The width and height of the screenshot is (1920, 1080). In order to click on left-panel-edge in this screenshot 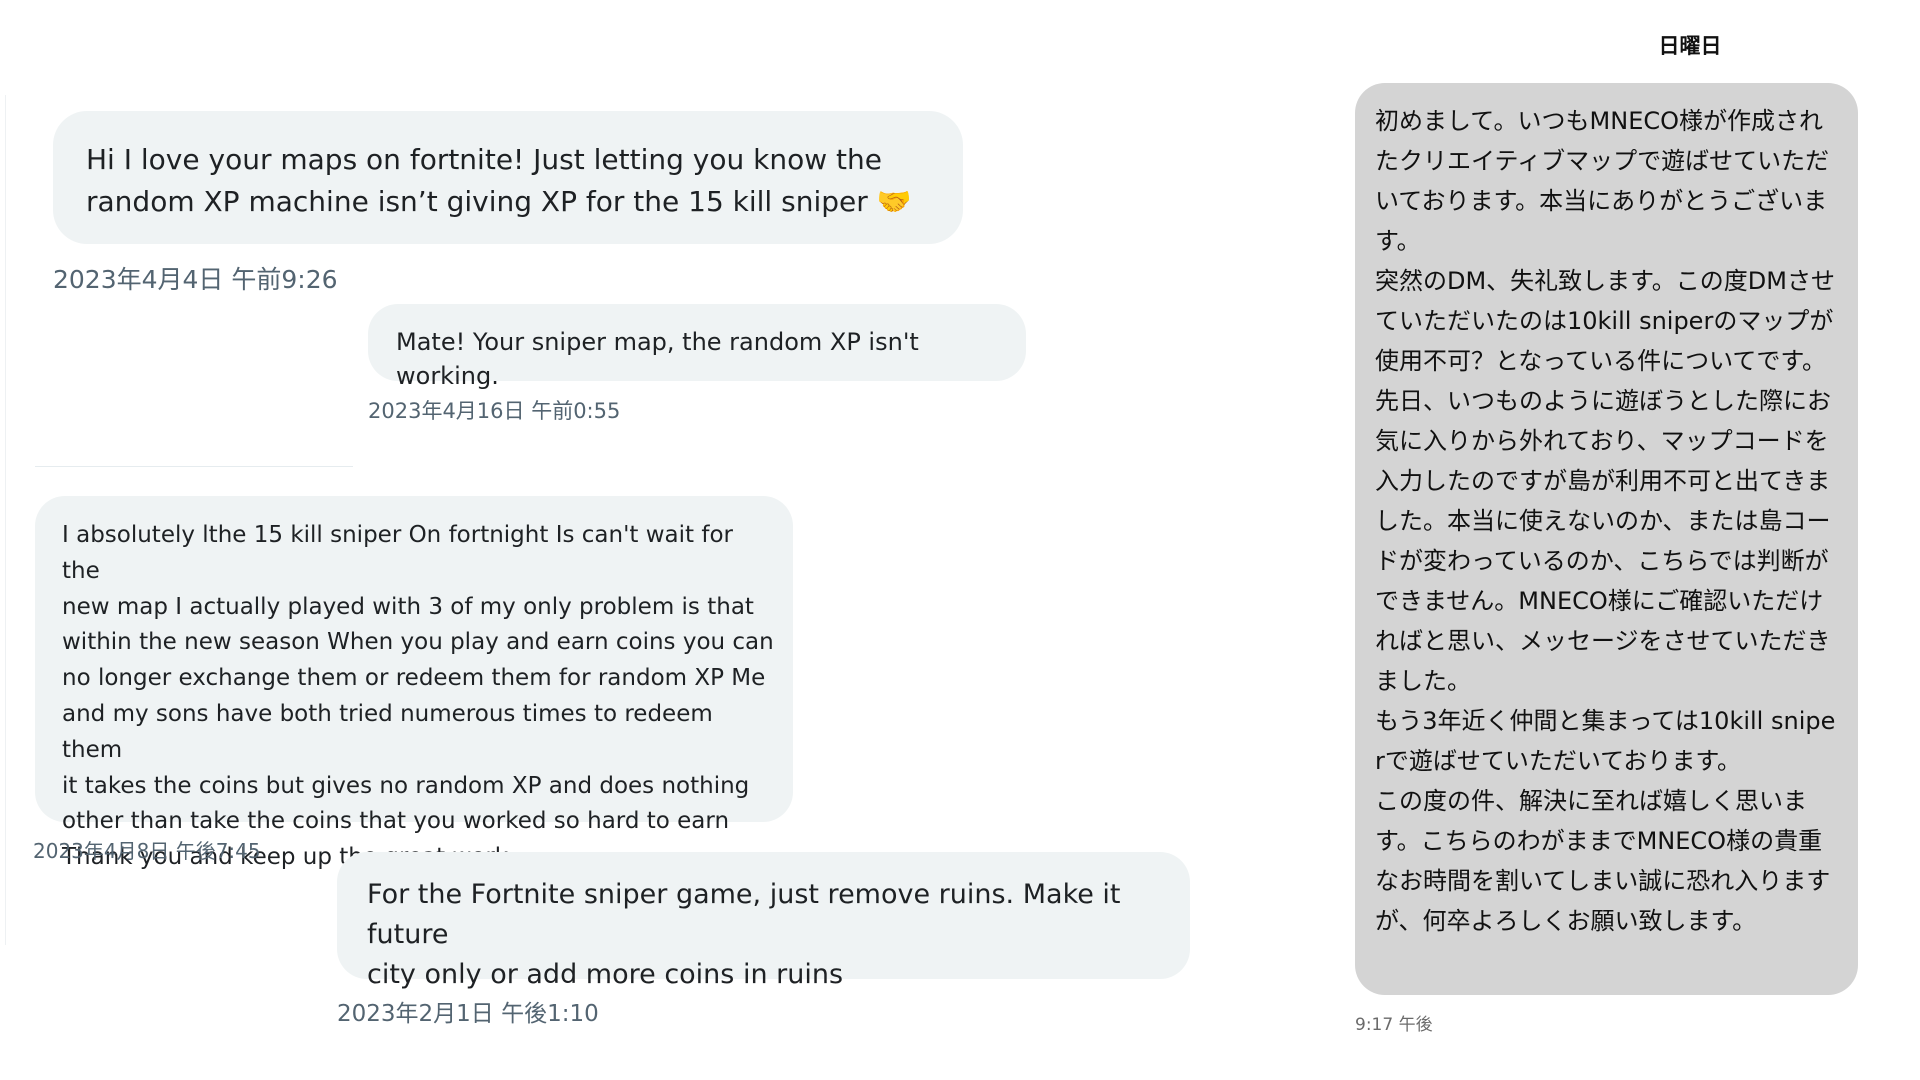, I will do `click(5, 520)`.